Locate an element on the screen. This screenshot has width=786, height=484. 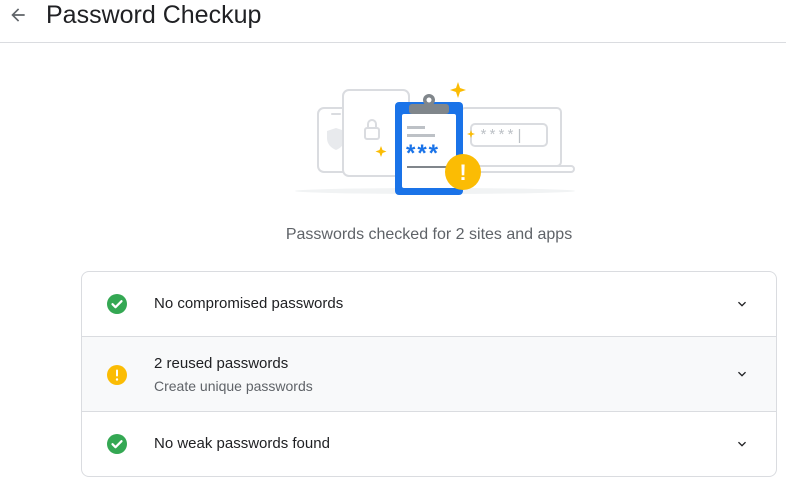
password-checkup-illustration: ****| *** ! is located at coordinates (435, 138).